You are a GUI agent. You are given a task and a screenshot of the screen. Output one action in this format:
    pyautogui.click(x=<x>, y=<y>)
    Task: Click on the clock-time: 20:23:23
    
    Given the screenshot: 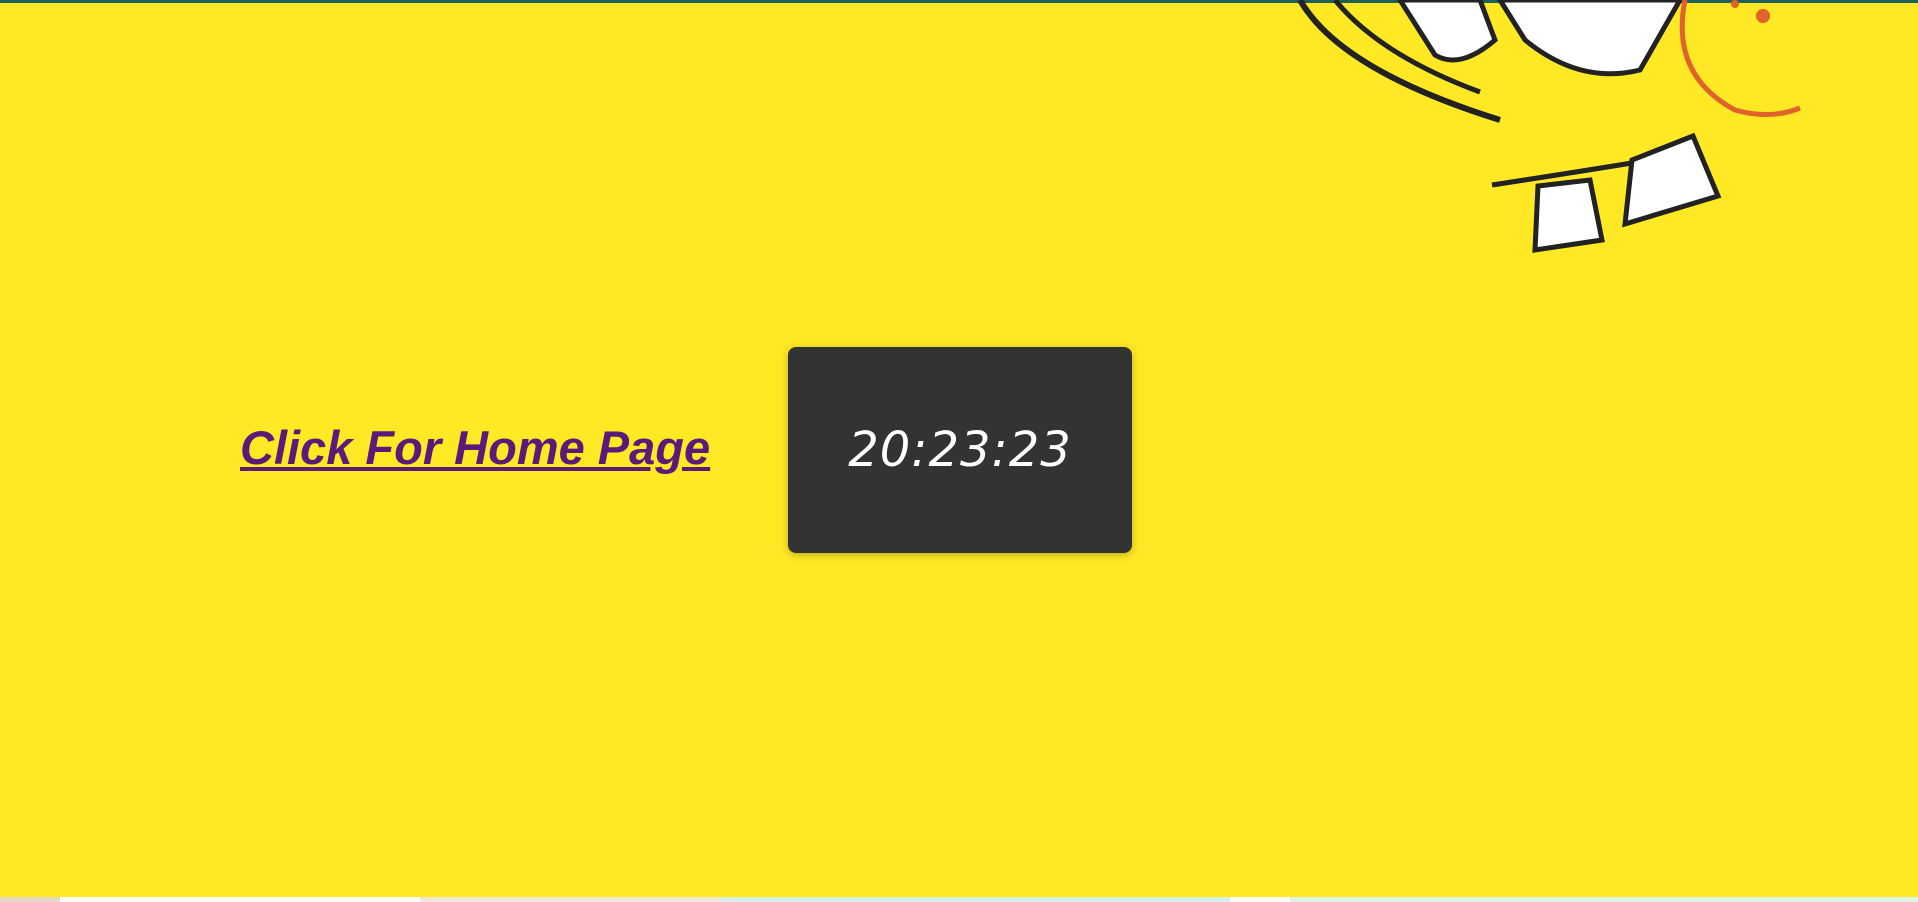 What is the action you would take?
    pyautogui.click(x=960, y=450)
    